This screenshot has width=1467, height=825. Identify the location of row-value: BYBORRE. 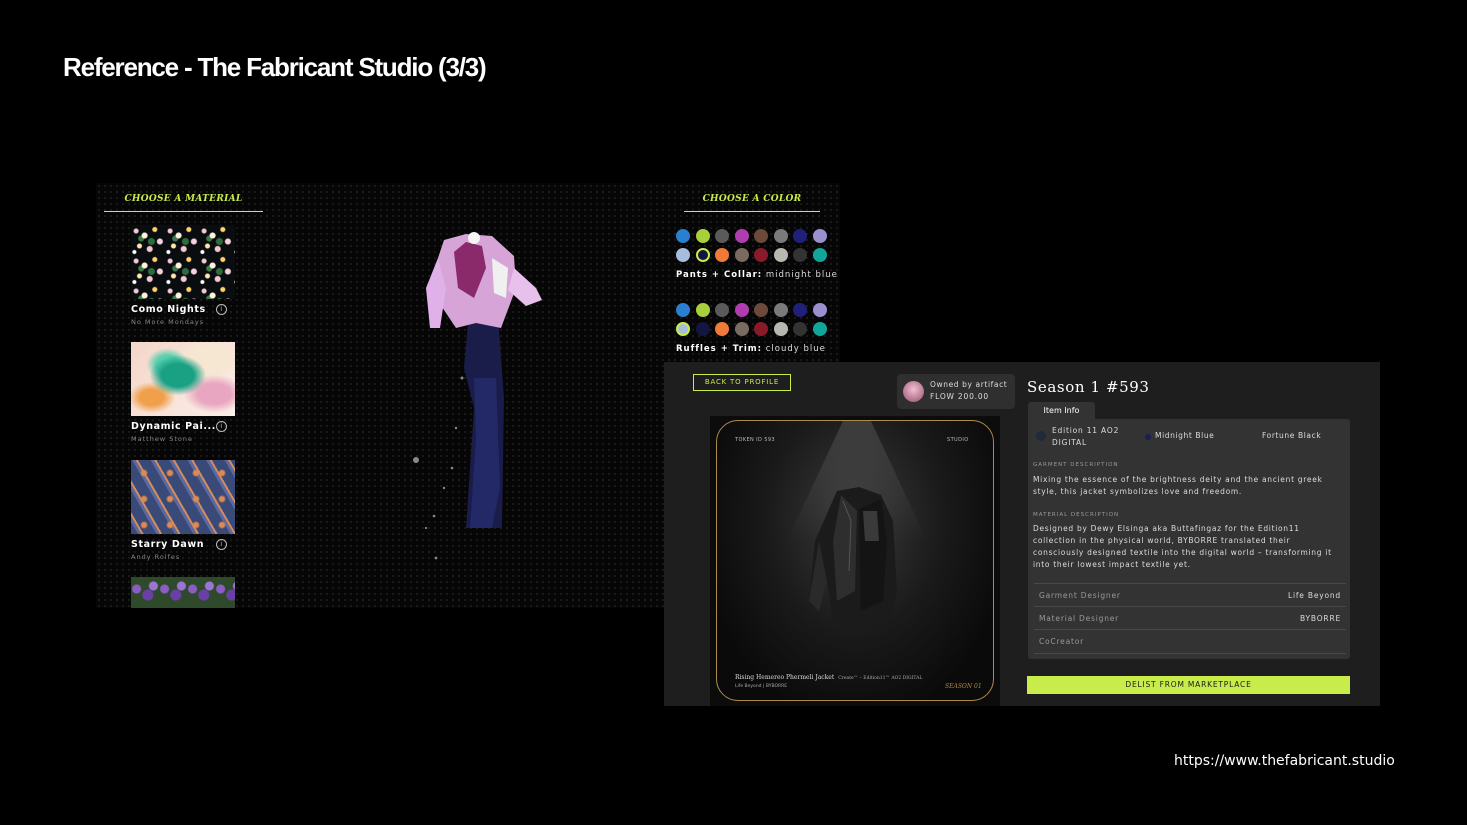
(1320, 618).